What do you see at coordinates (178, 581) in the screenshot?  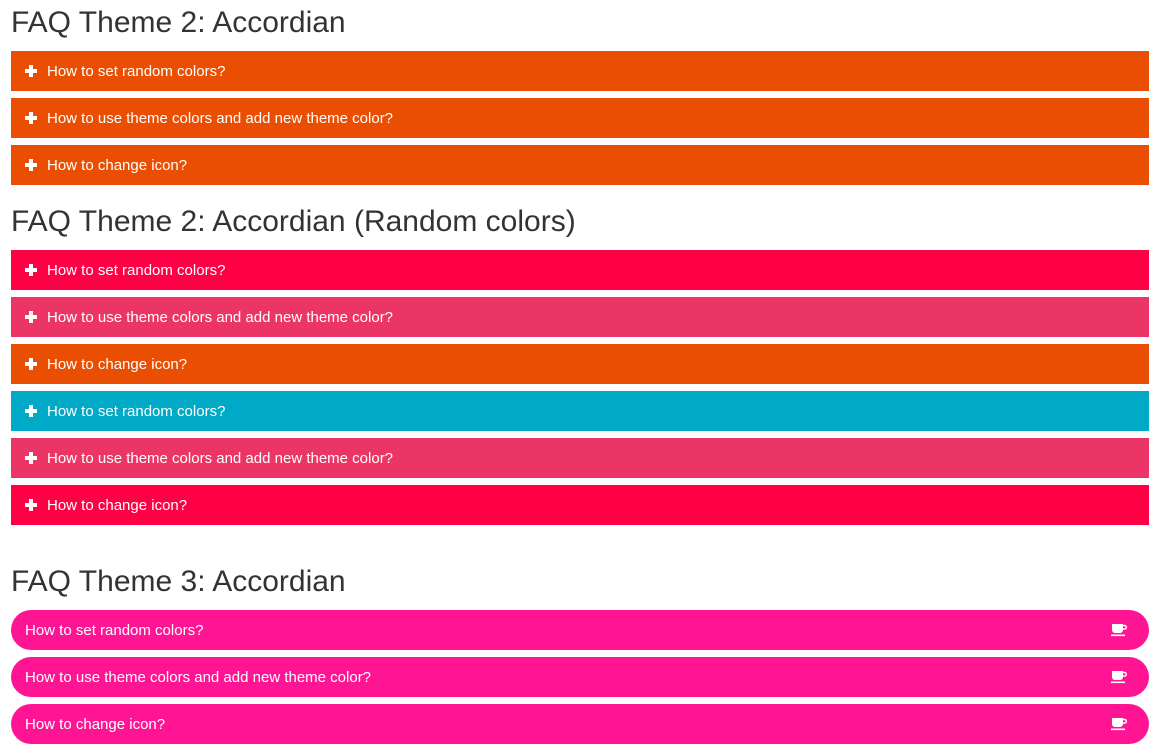 I see `section-title: FAQ Theme 3: Accordian` at bounding box center [178, 581].